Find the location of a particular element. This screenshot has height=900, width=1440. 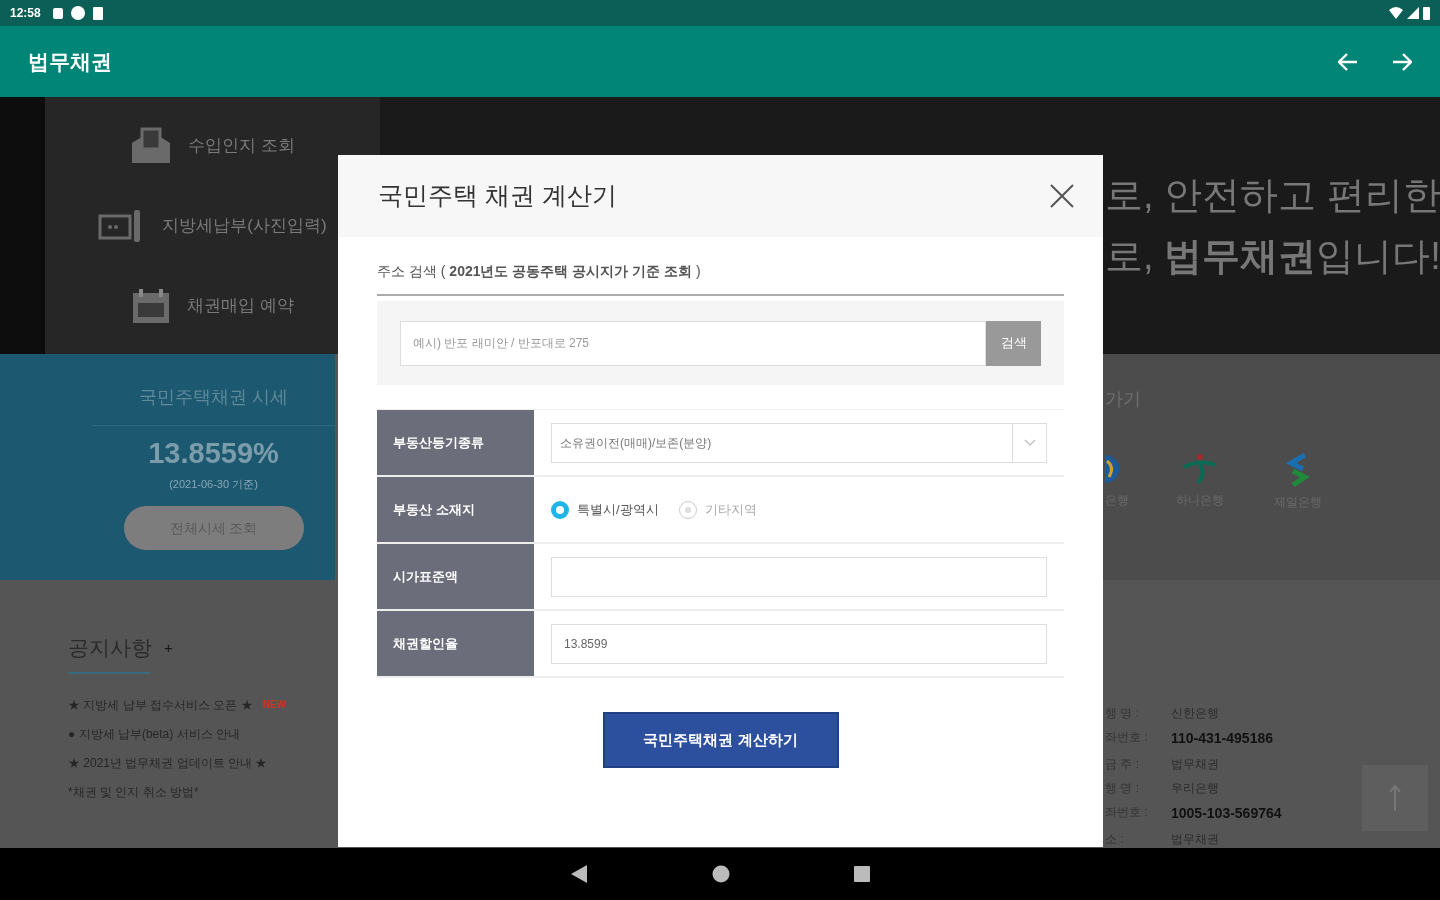

clock: 12:58 is located at coordinates (25, 14).